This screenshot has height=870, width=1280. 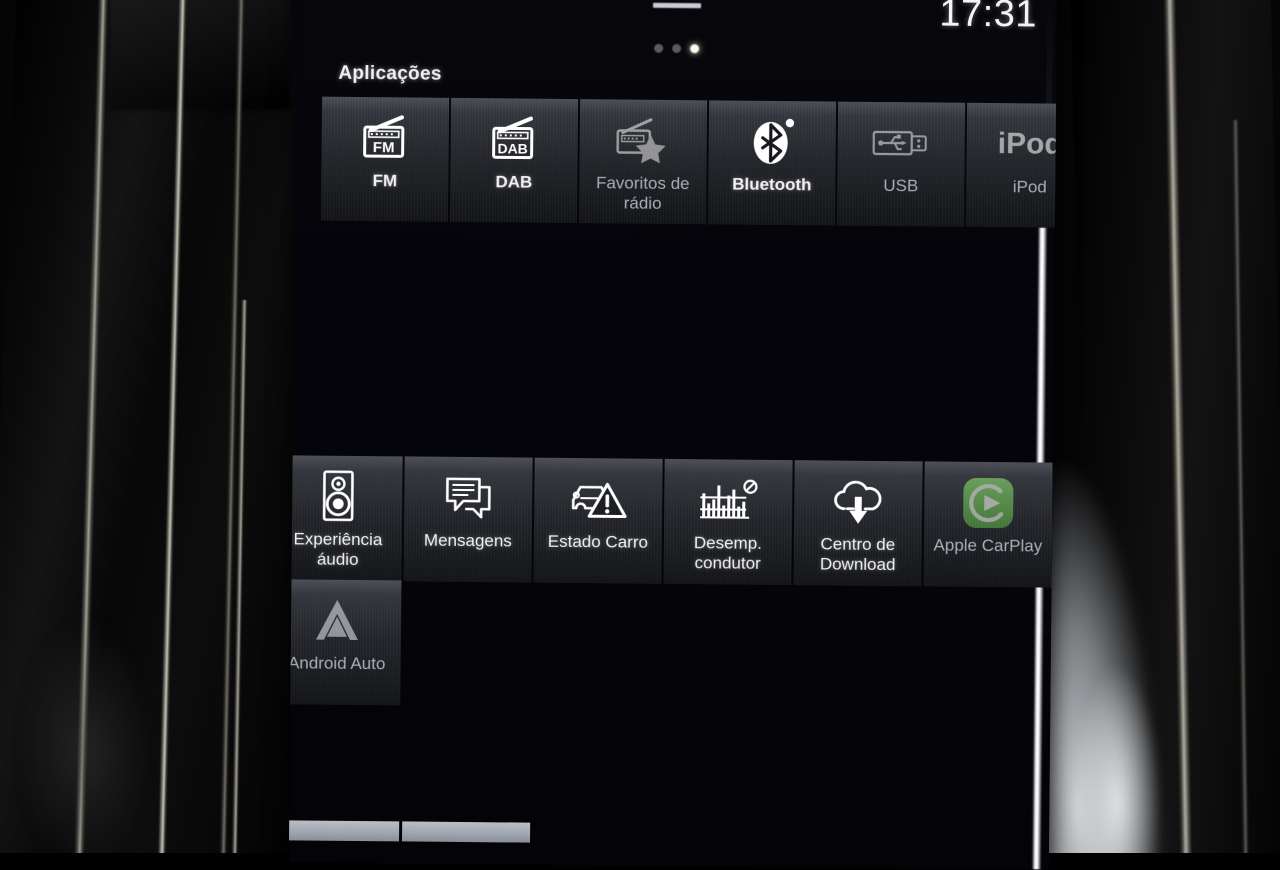 I want to click on tile-label: FM, so click(x=385, y=181).